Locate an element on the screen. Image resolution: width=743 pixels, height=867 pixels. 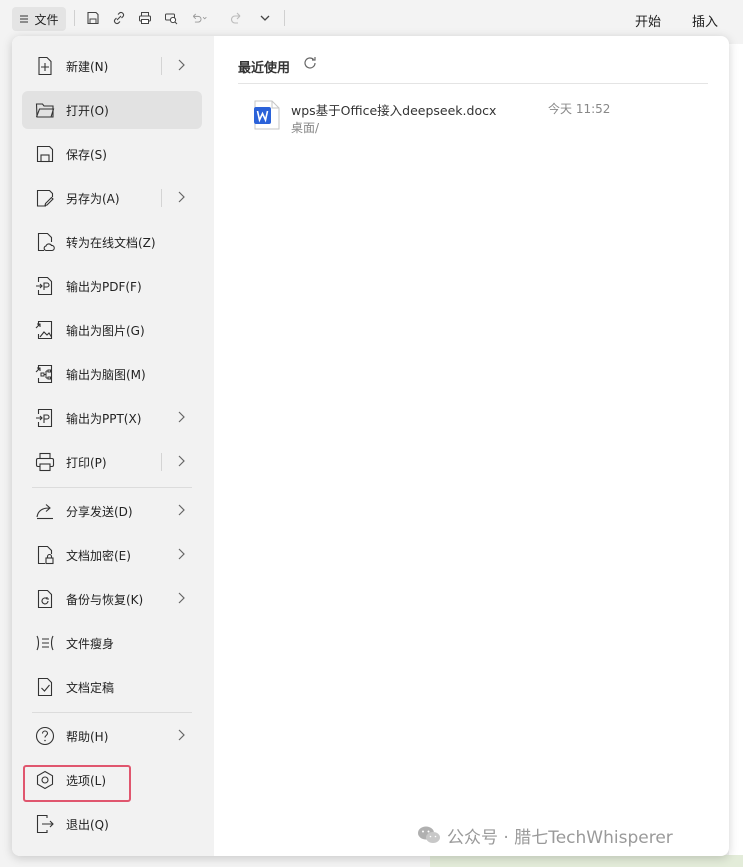
watermark: 公众号 · 腊七TechWhisperer is located at coordinates (545, 835).